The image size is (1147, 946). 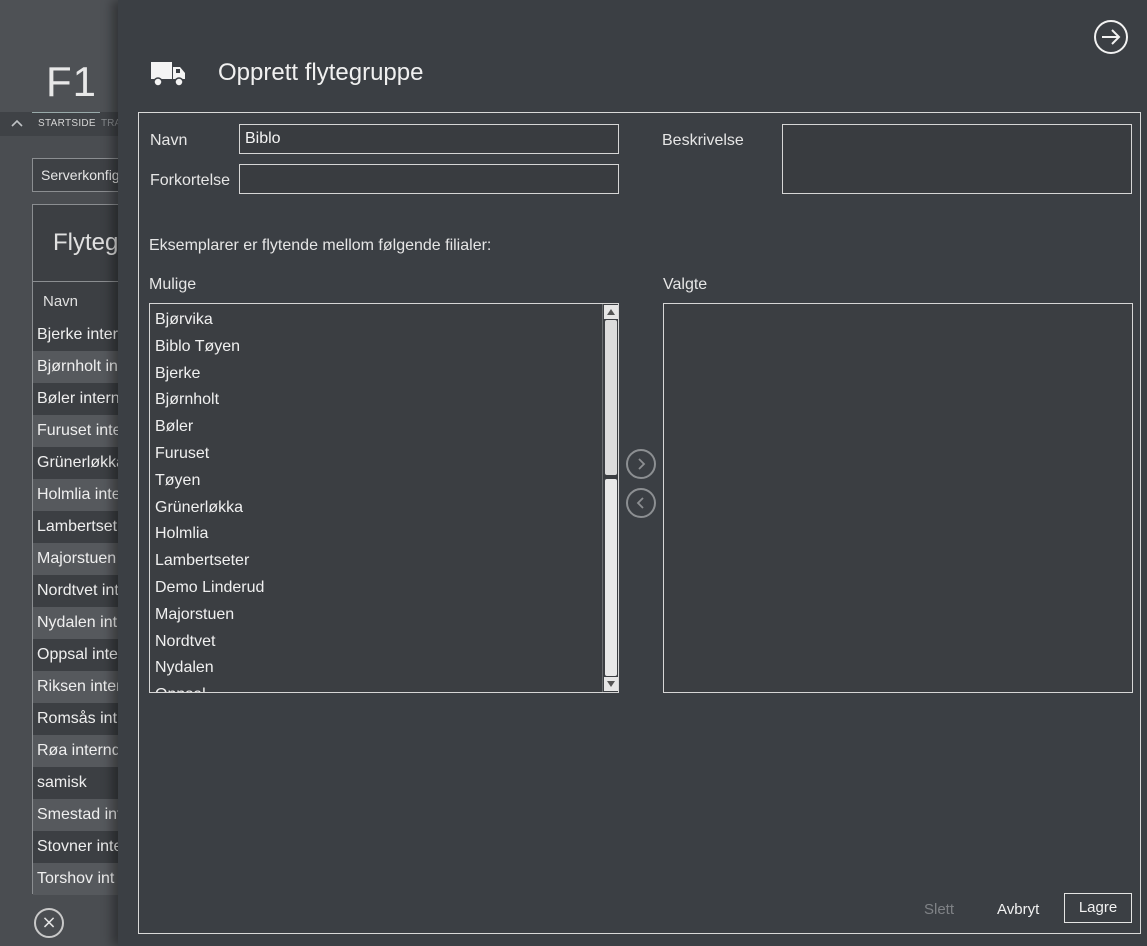 What do you see at coordinates (939, 909) in the screenshot?
I see `delete-button: Slett` at bounding box center [939, 909].